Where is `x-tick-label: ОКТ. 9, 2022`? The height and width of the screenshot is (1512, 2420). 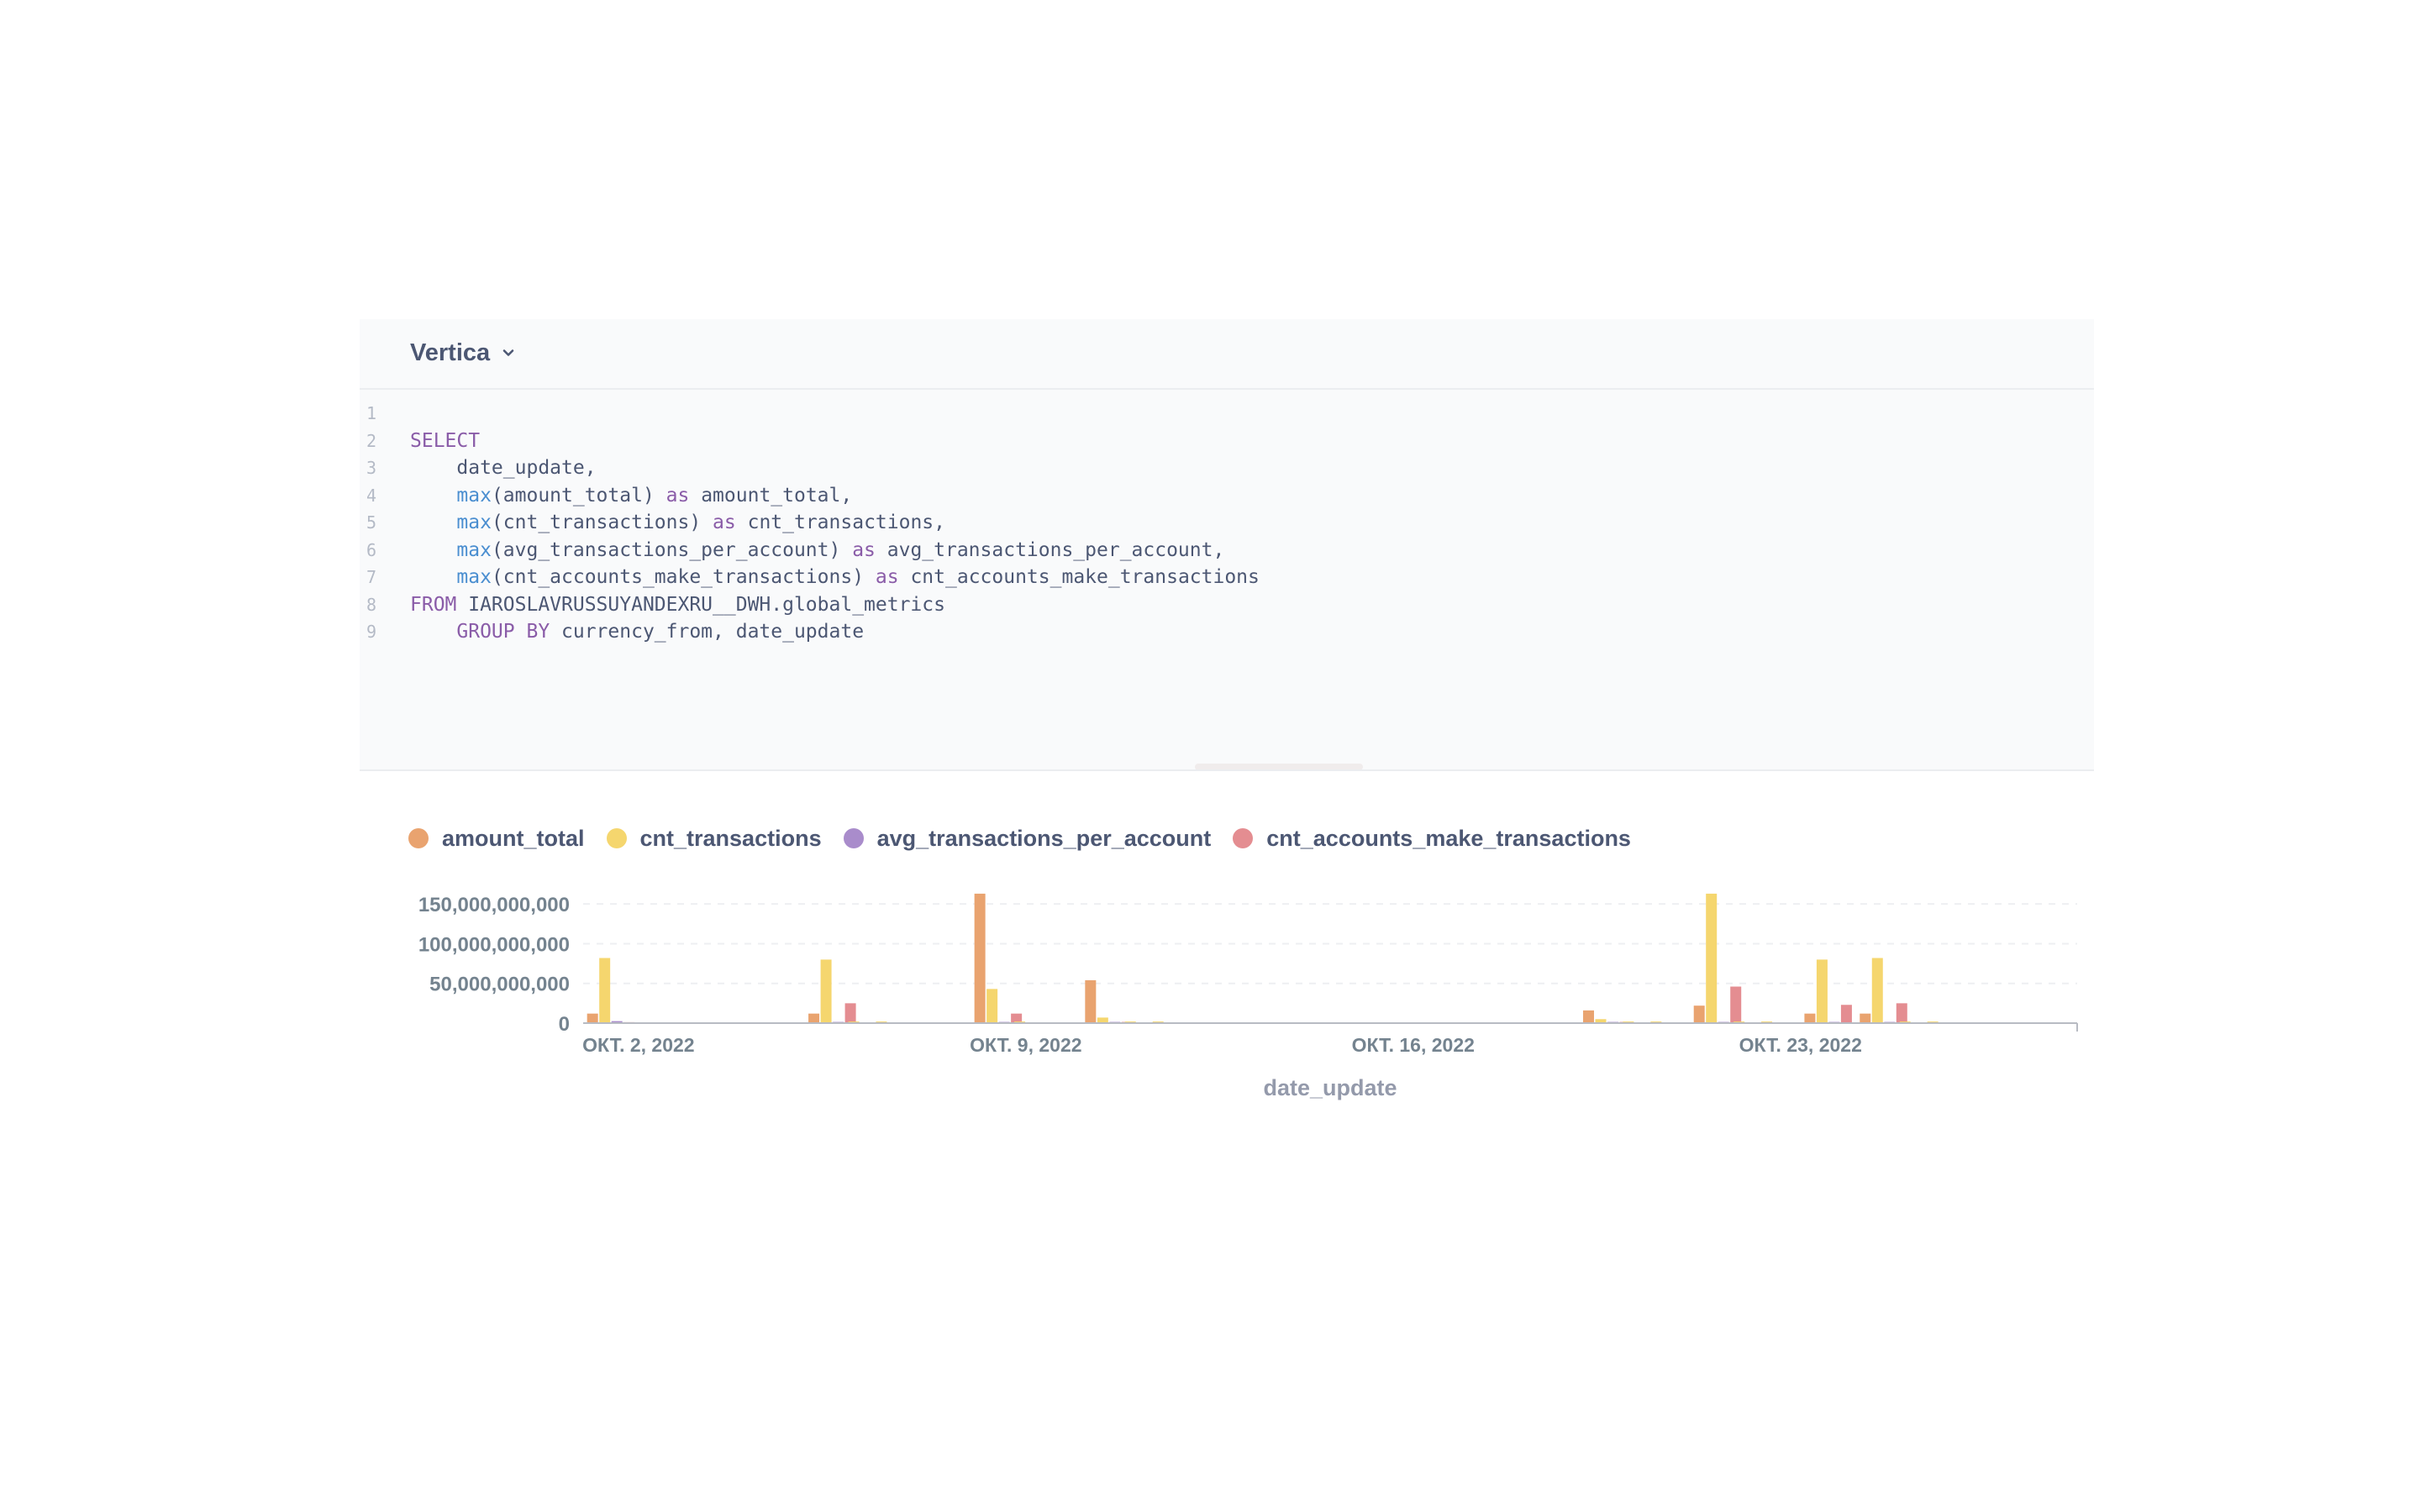 x-tick-label: ОКТ. 9, 2022 is located at coordinates (1025, 1045).